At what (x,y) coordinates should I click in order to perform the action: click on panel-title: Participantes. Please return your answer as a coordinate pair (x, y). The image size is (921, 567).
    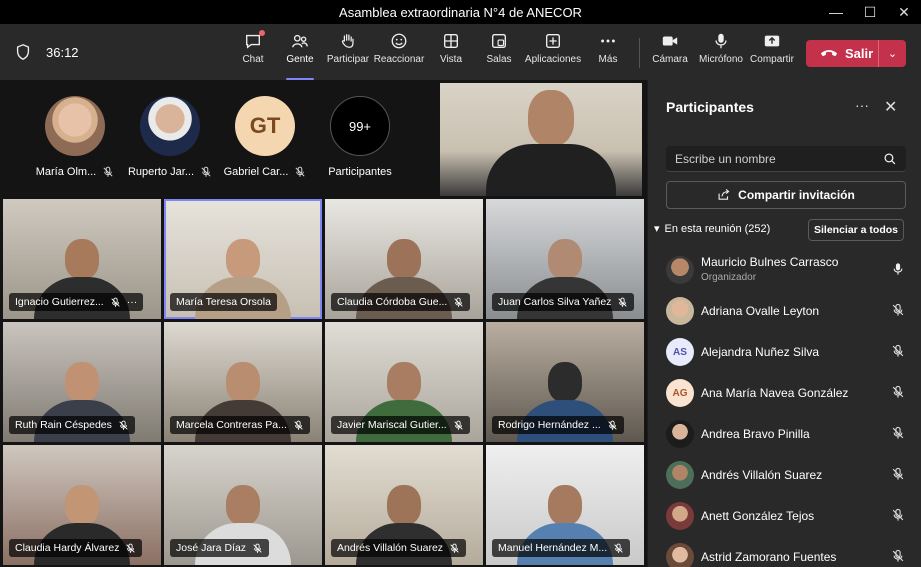
    Looking at the image, I should click on (710, 107).